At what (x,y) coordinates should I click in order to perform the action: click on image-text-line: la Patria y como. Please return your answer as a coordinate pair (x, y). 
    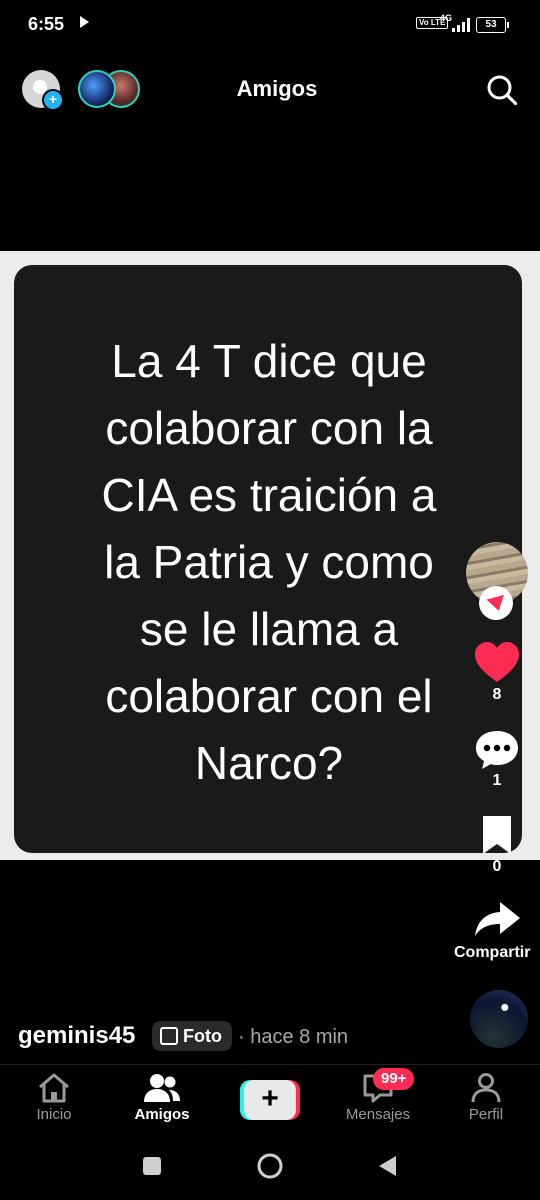
    Looking at the image, I should click on (269, 562).